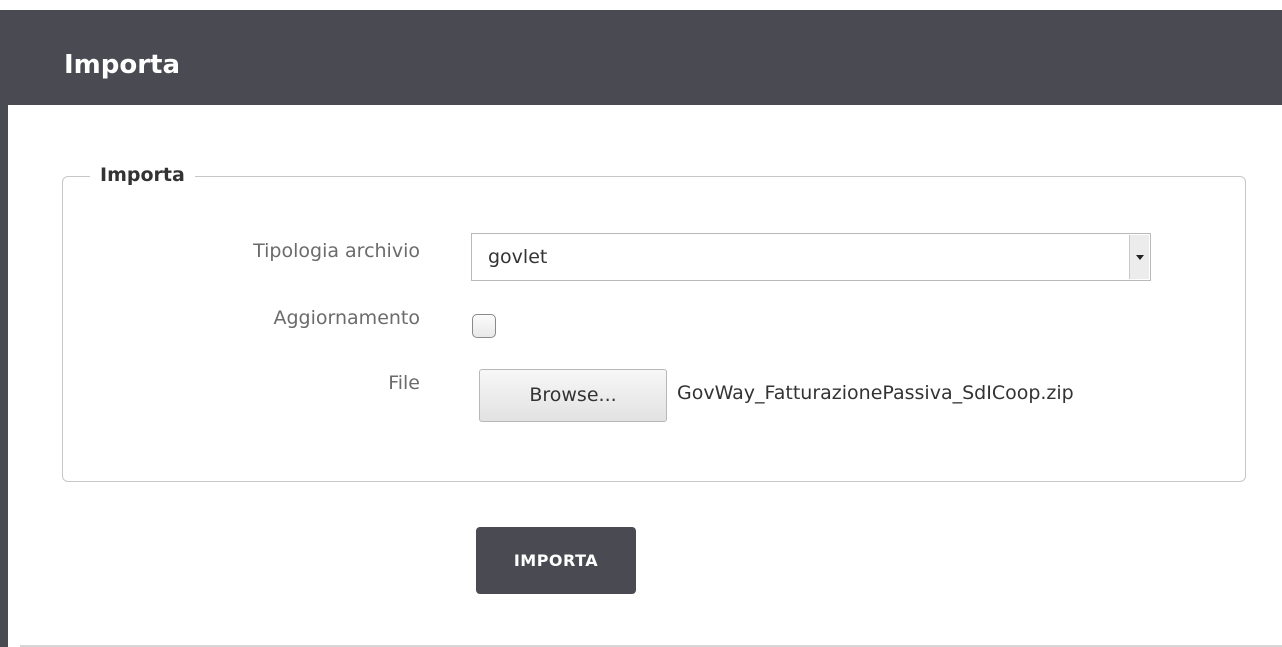 The image size is (1282, 647). What do you see at coordinates (122, 65) in the screenshot?
I see `page-title: Importa` at bounding box center [122, 65].